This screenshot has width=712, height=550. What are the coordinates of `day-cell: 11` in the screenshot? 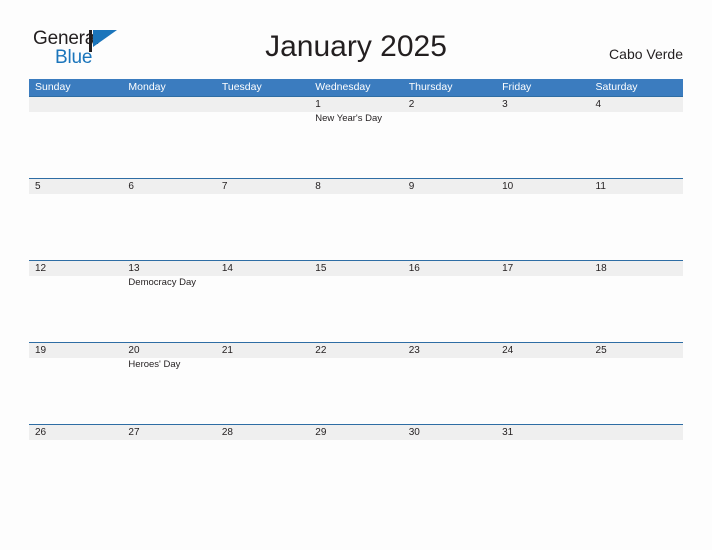 It's located at (636, 219).